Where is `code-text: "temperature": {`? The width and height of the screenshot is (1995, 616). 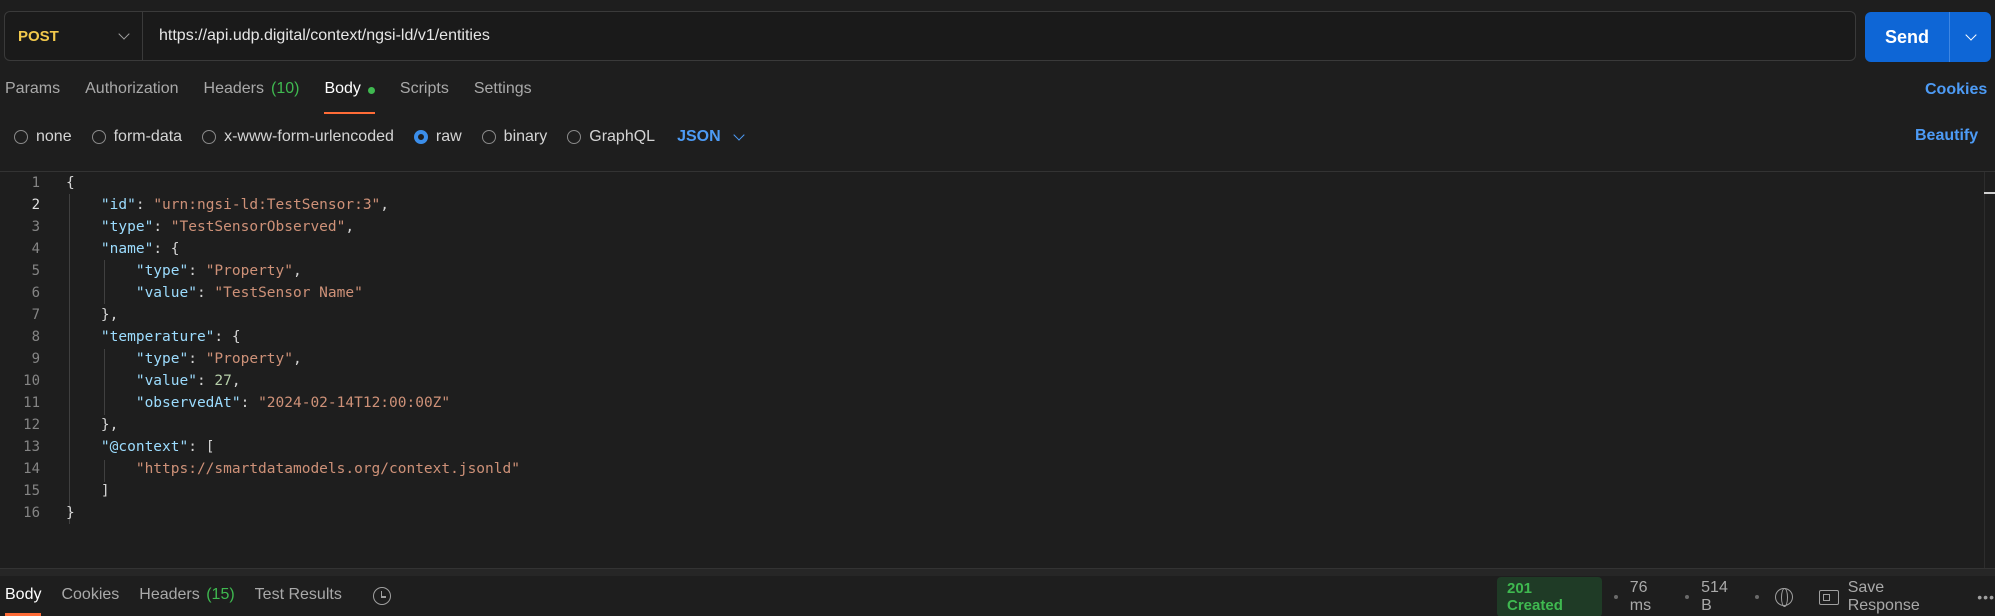 code-text: "temperature": { is located at coordinates (170, 337).